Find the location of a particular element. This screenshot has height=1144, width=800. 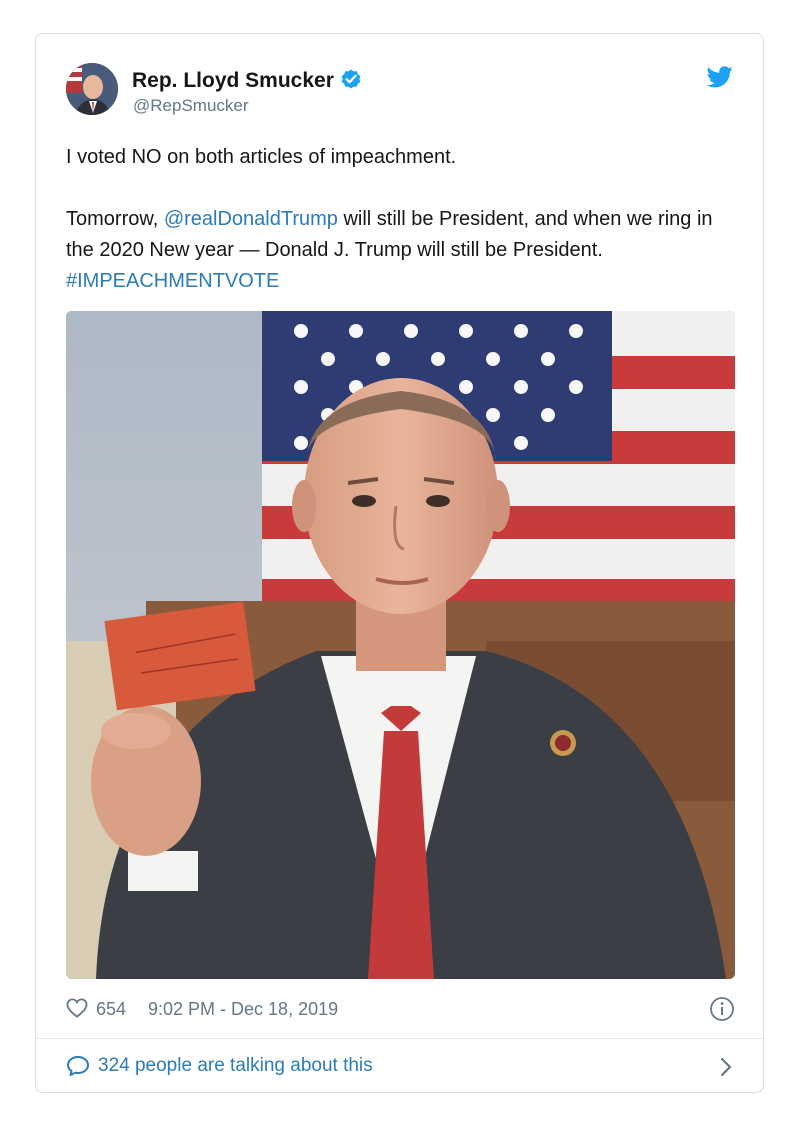

like-count: 654 is located at coordinates (111, 1009).